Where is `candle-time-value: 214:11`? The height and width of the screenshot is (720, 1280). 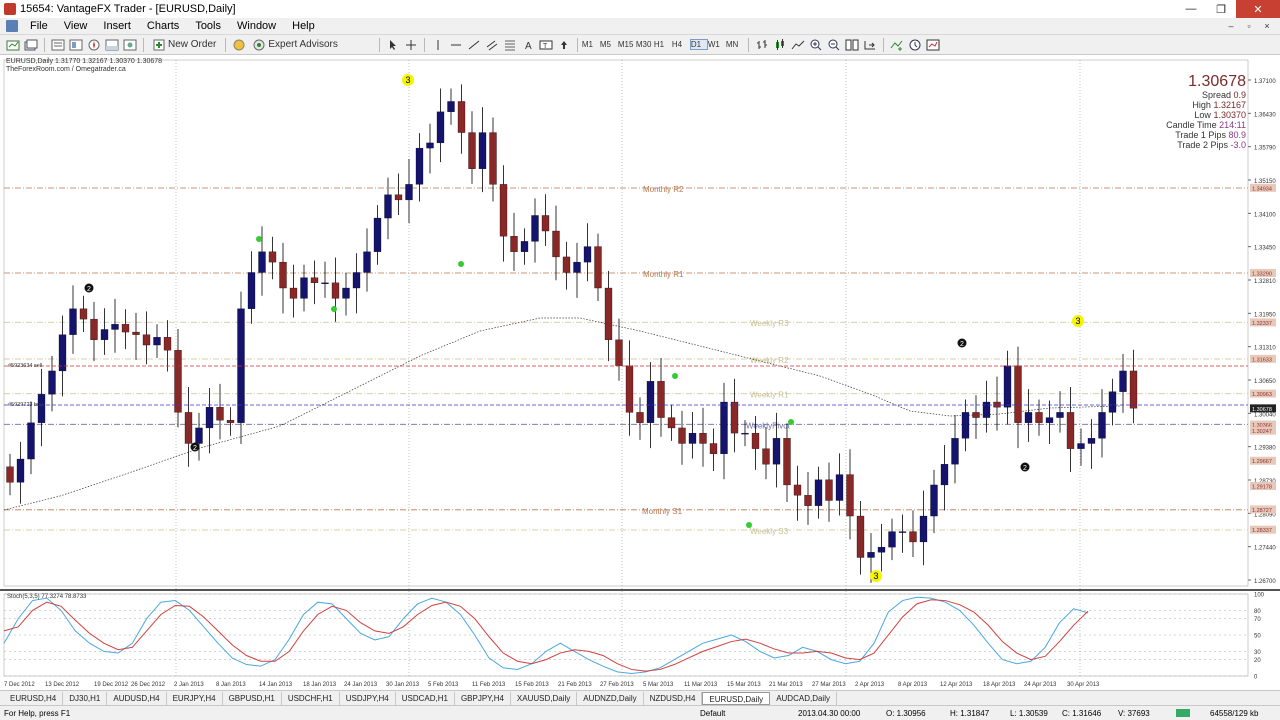 candle-time-value: 214:11 is located at coordinates (1232, 125).